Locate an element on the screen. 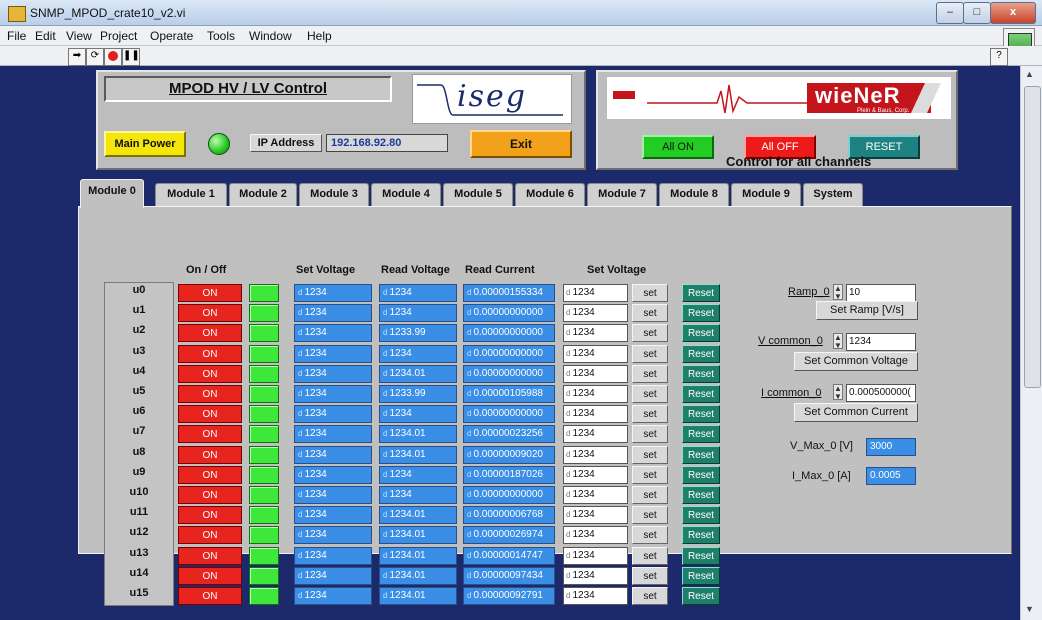  minimize-button: – is located at coordinates (950, 13).